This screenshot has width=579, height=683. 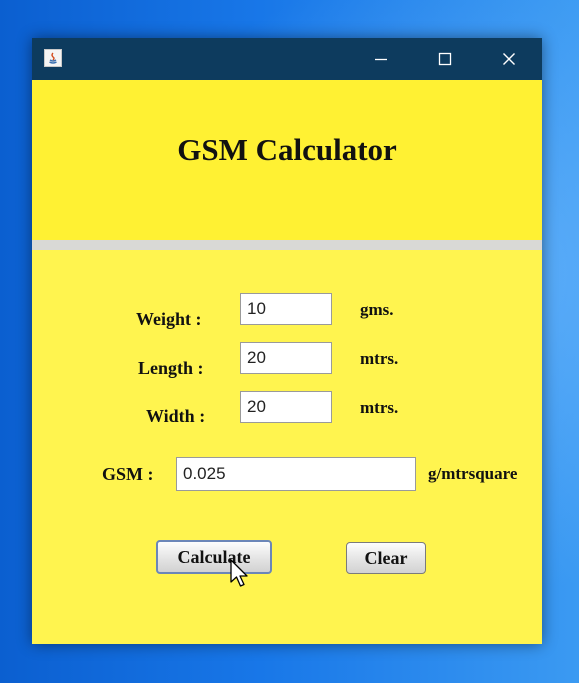 I want to click on length-label: Length :, so click(x=171, y=368).